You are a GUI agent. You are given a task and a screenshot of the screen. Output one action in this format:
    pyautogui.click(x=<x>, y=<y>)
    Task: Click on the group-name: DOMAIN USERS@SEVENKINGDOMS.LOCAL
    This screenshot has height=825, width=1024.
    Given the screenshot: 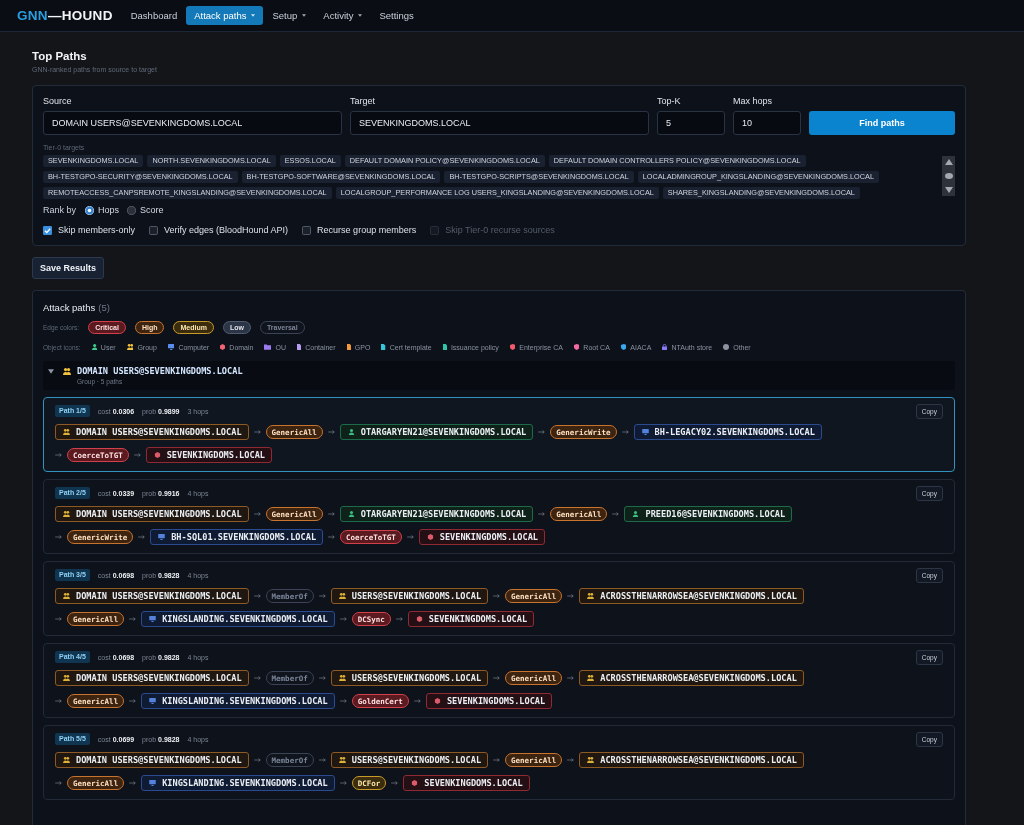 What is the action you would take?
    pyautogui.click(x=160, y=371)
    